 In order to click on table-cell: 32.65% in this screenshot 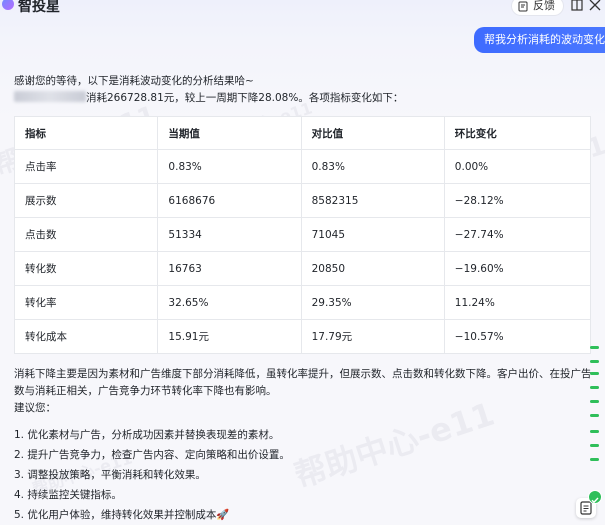, I will do `click(229, 302)`.